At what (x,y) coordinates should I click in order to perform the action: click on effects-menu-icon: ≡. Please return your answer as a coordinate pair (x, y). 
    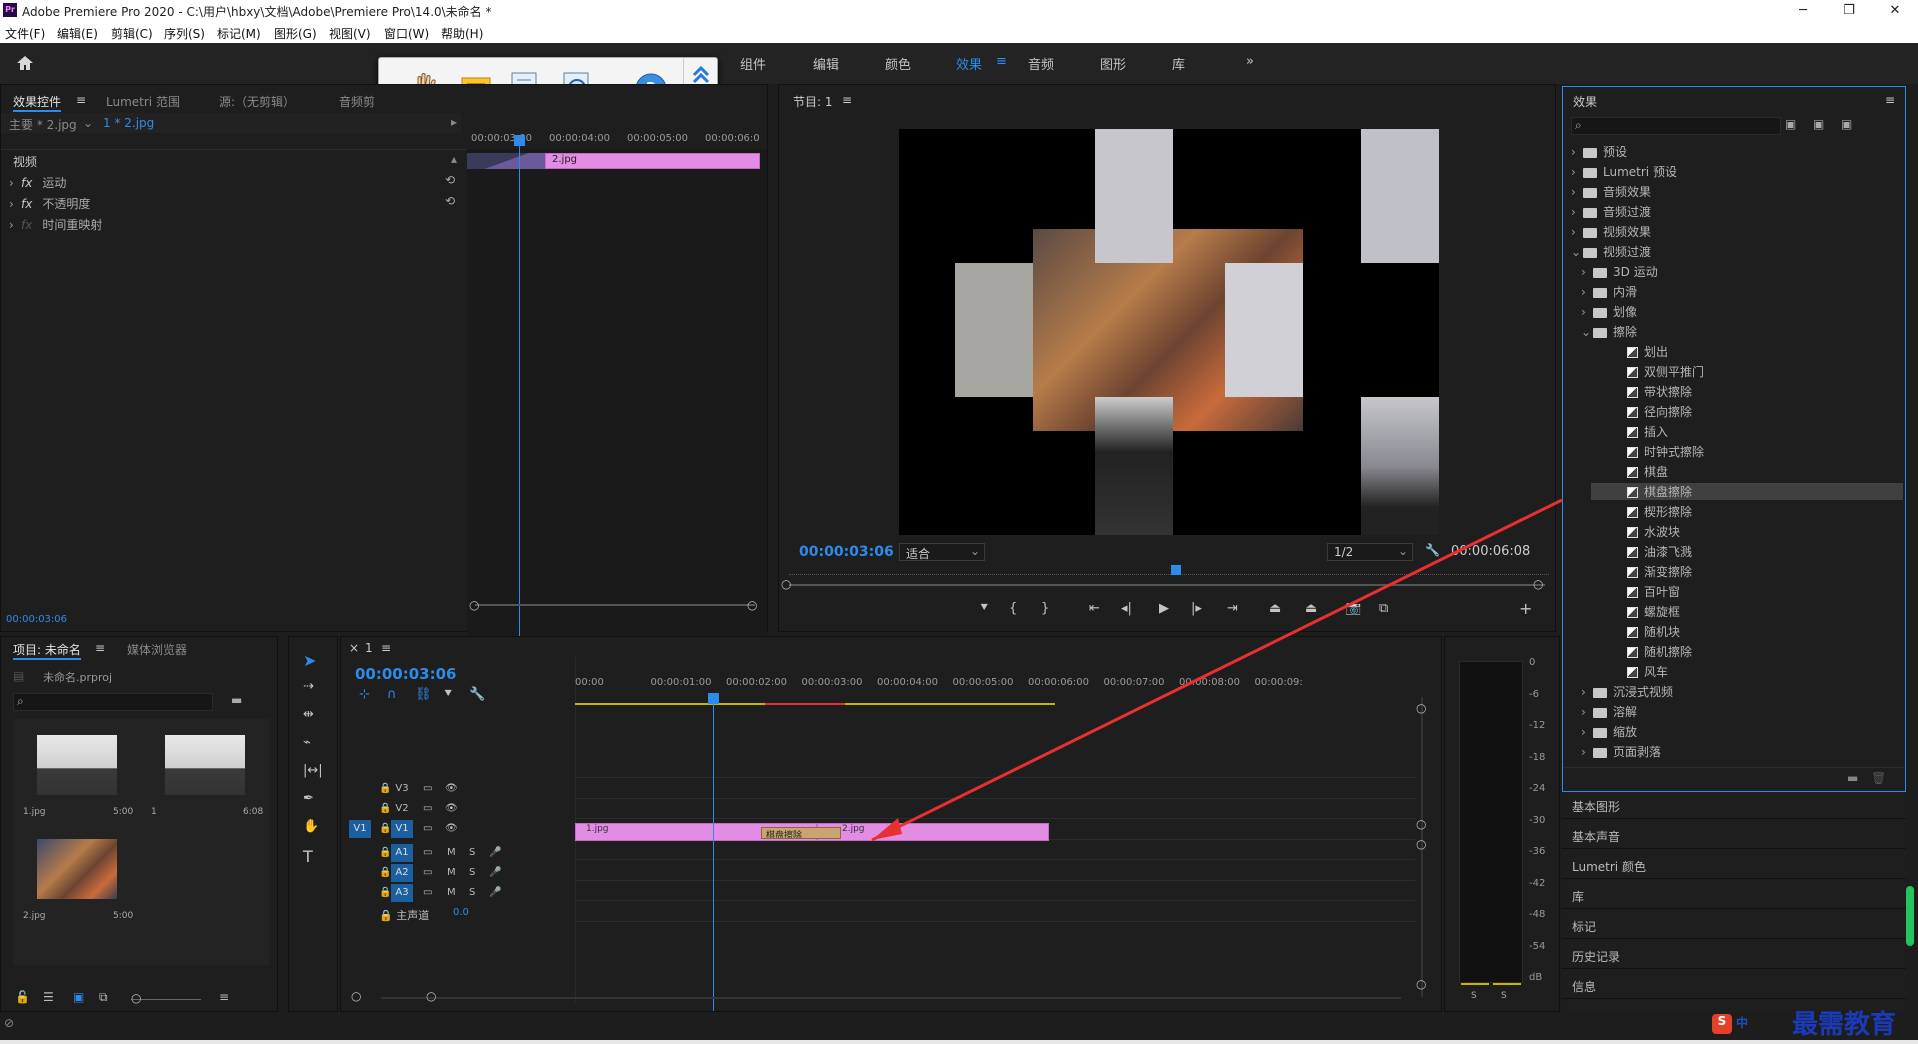
    Looking at the image, I should click on (1890, 100).